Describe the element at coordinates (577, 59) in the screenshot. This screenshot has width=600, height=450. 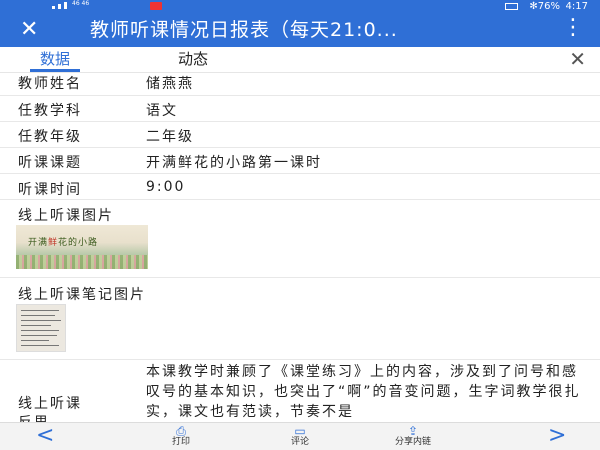
I see `collapse-icon: ✕` at that location.